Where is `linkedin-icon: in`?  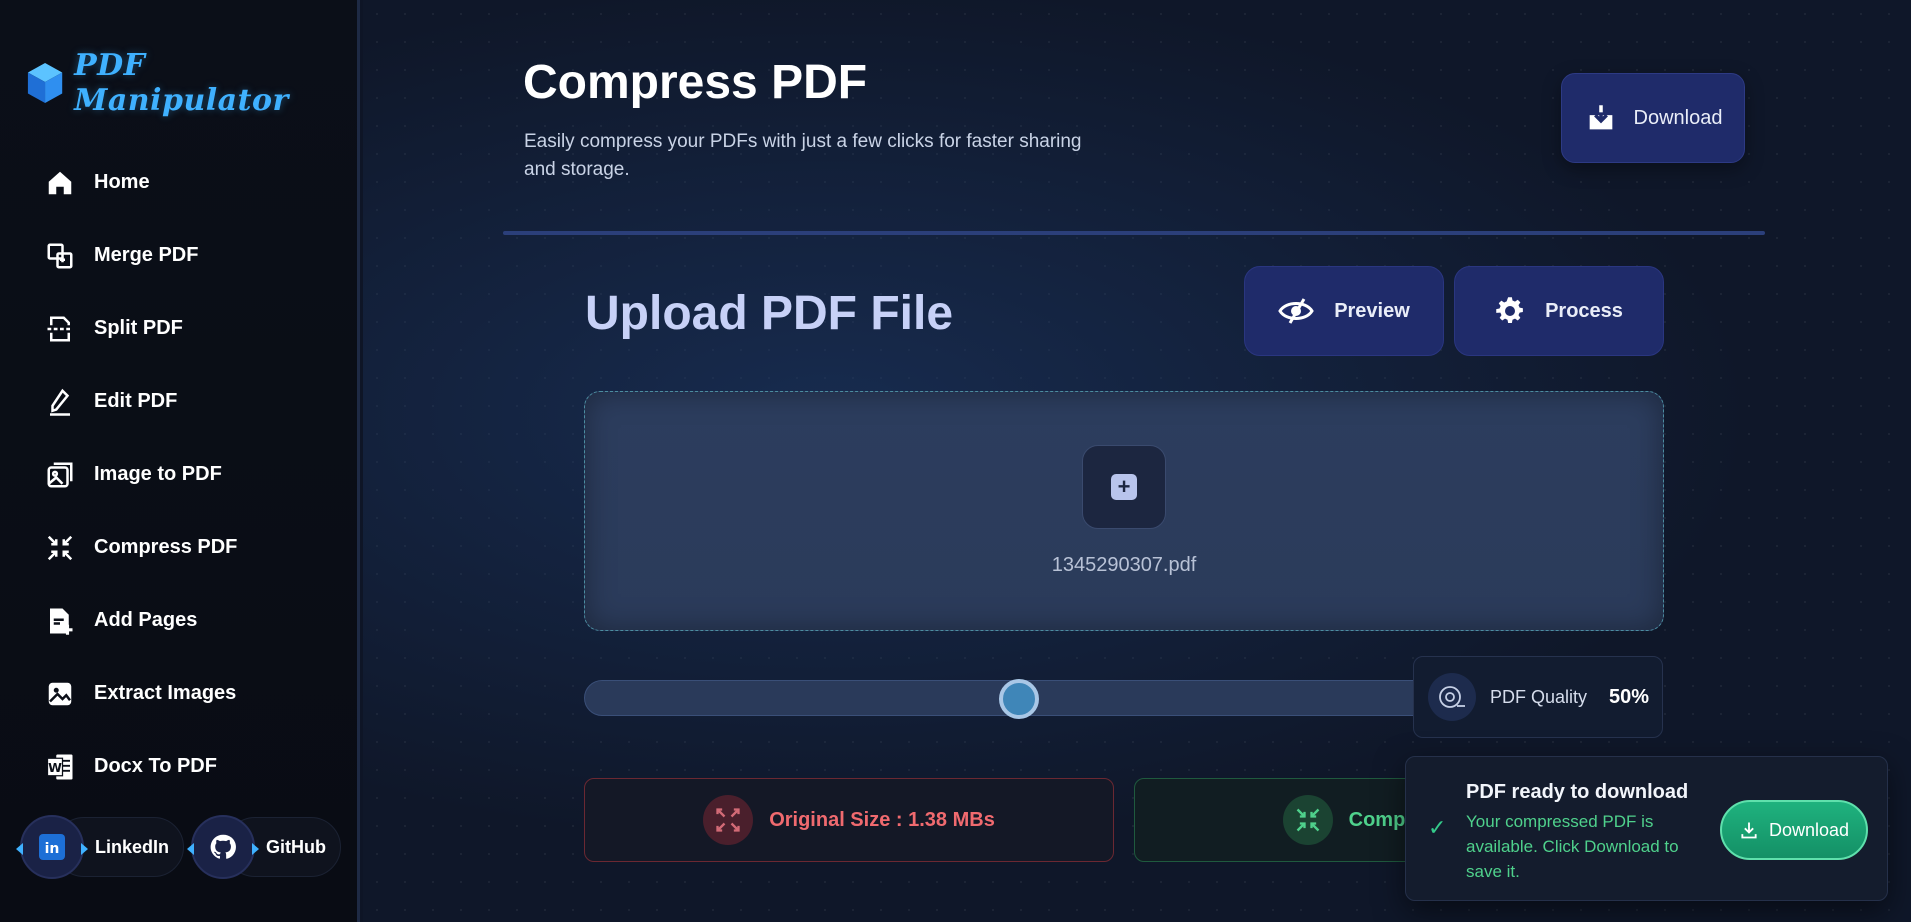
linkedin-icon: in is located at coordinates (52, 847).